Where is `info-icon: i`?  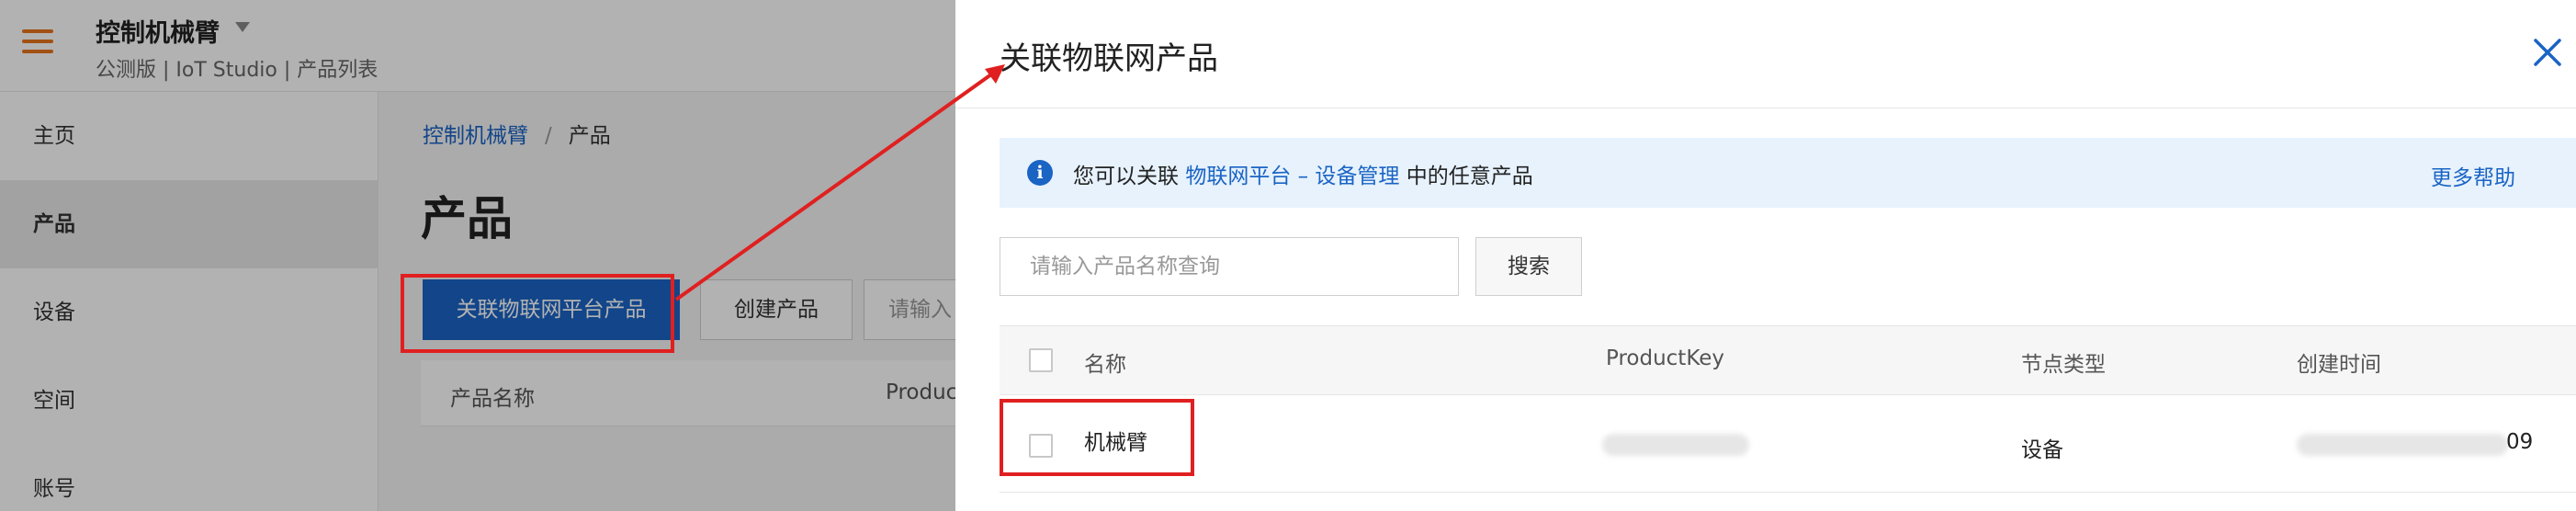
info-icon: i is located at coordinates (1040, 173).